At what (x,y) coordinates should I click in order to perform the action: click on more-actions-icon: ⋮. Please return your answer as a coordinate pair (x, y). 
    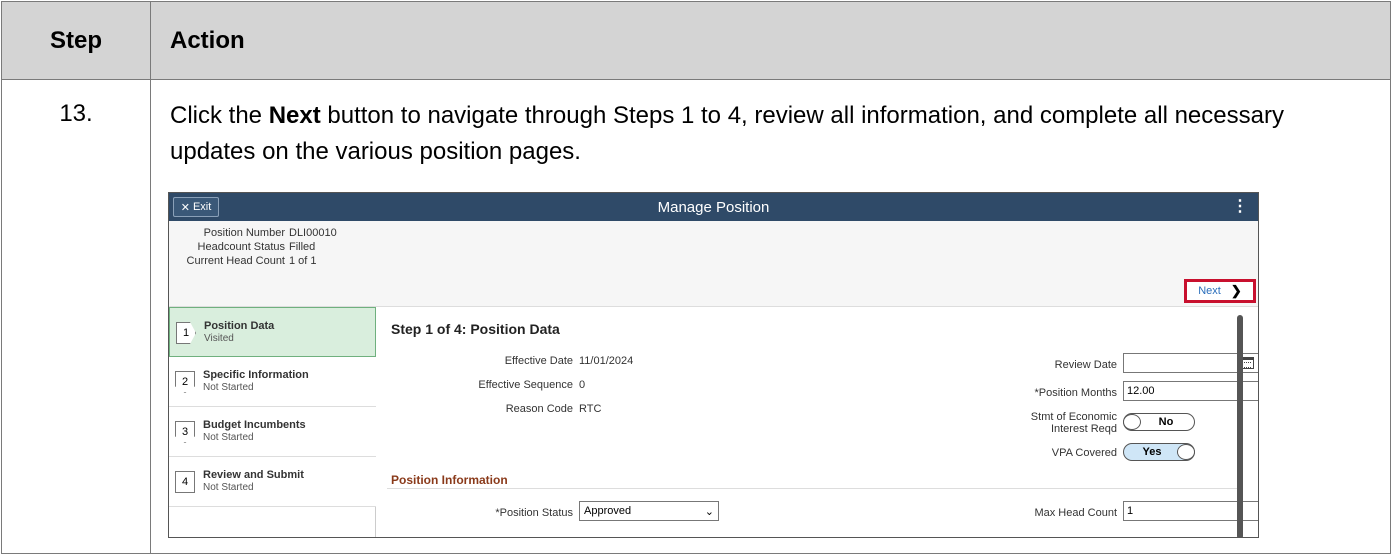
    Looking at the image, I should click on (1240, 207).